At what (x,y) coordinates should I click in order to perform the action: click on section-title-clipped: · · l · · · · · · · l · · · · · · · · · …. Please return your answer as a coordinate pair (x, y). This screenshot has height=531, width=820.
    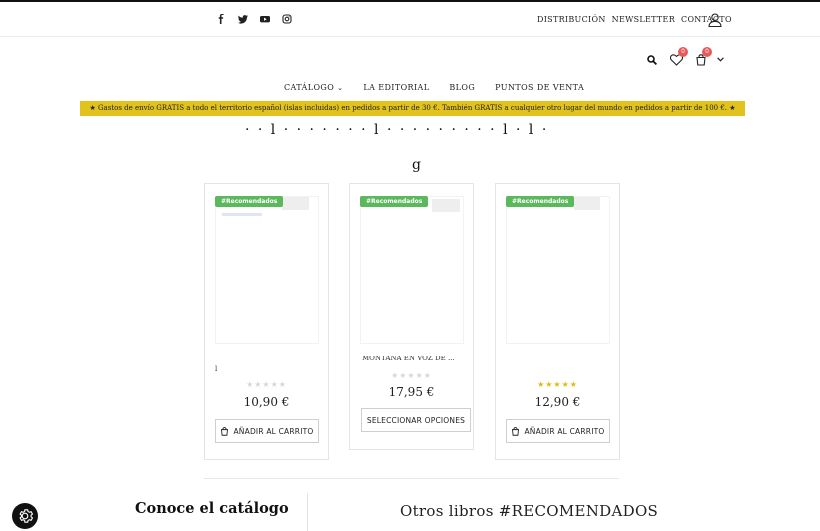
    Looking at the image, I should click on (397, 130).